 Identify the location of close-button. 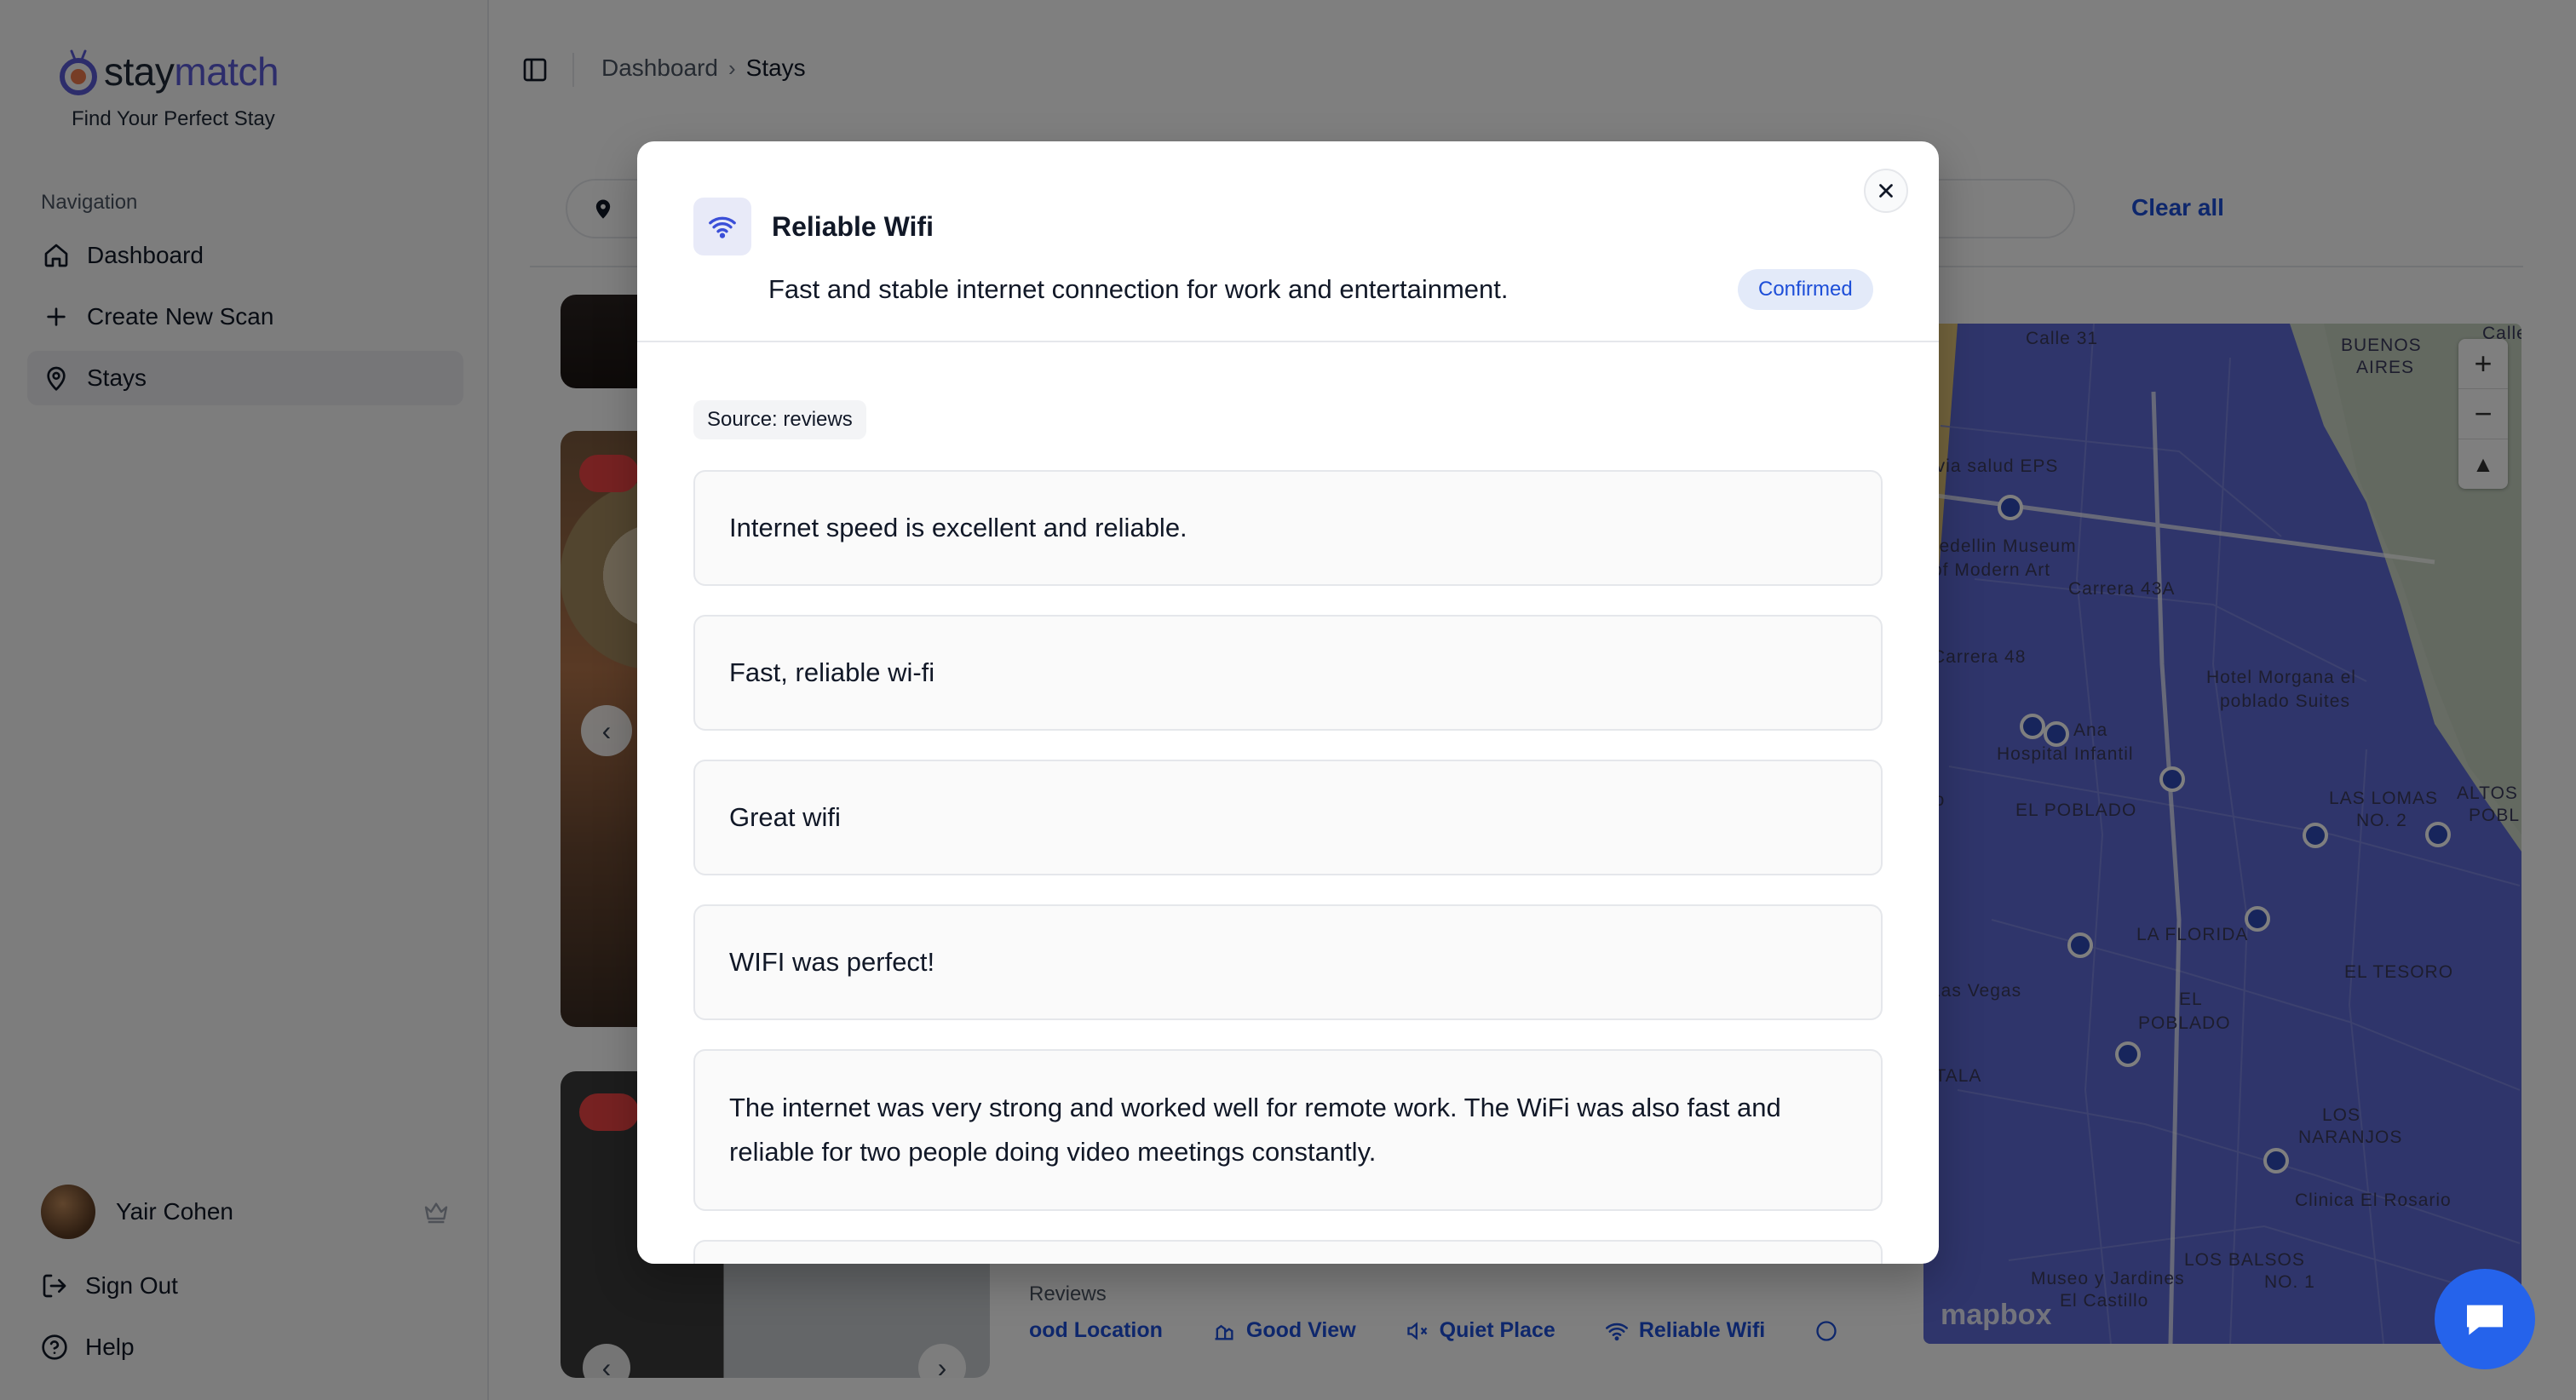
(1886, 191).